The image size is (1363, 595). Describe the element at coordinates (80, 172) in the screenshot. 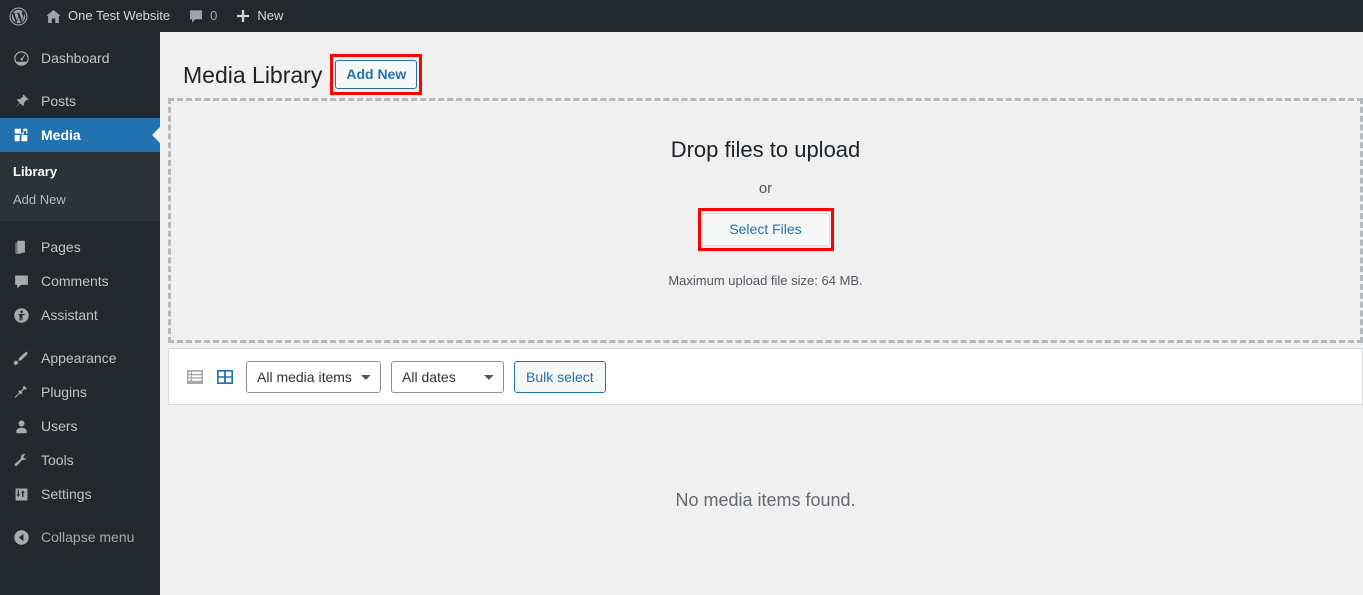

I see `submenu-item-library: Library` at that location.